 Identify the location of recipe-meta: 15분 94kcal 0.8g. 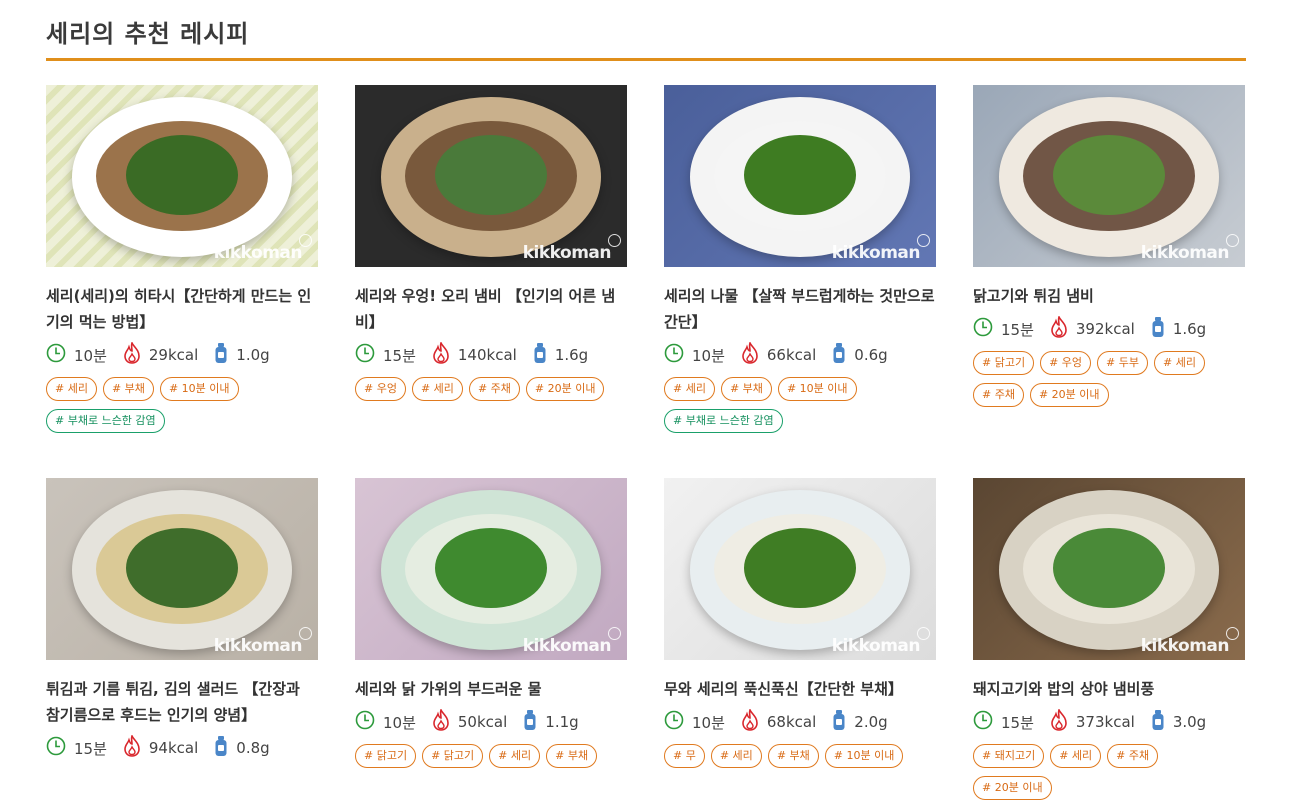
(182, 747).